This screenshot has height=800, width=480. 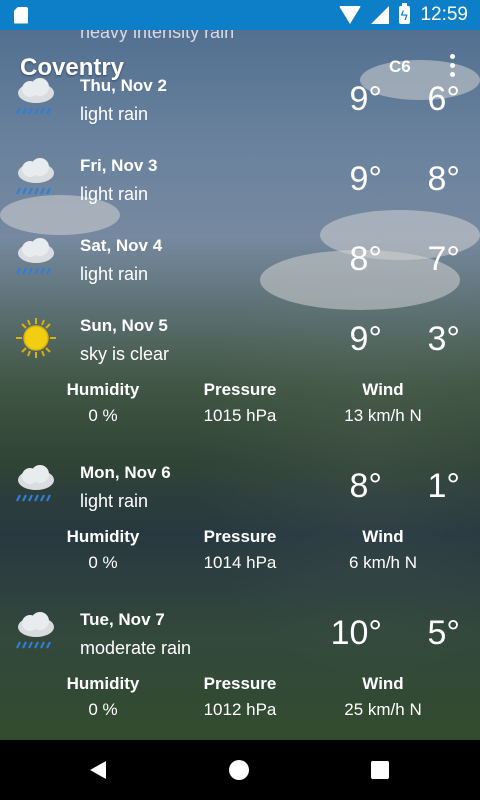 What do you see at coordinates (240, 15) in the screenshot?
I see `status-bar: 12:59` at bounding box center [240, 15].